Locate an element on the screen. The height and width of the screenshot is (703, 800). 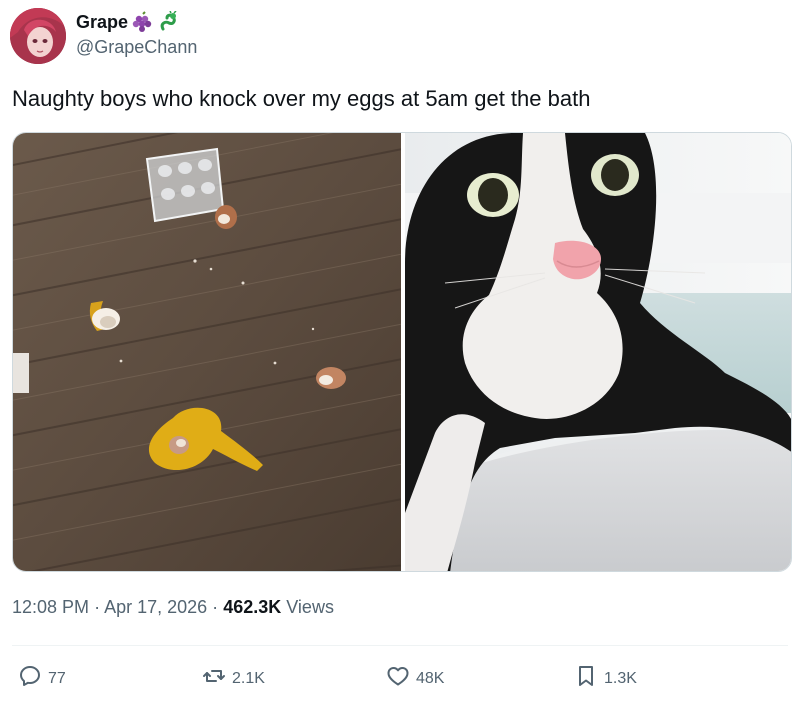
repost-button: 2.1K is located at coordinates (233, 678).